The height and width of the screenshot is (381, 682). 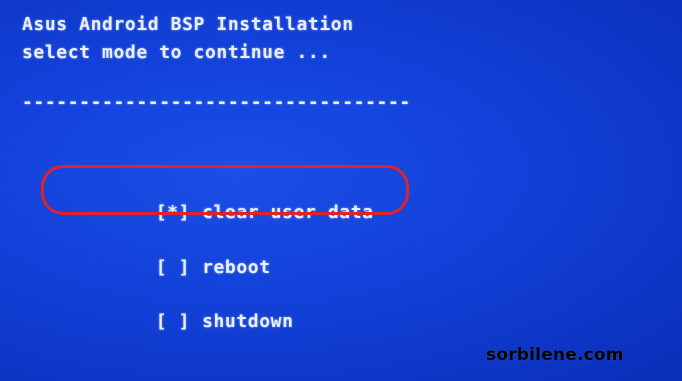 I want to click on option-label: shutdown, so click(x=248, y=321).